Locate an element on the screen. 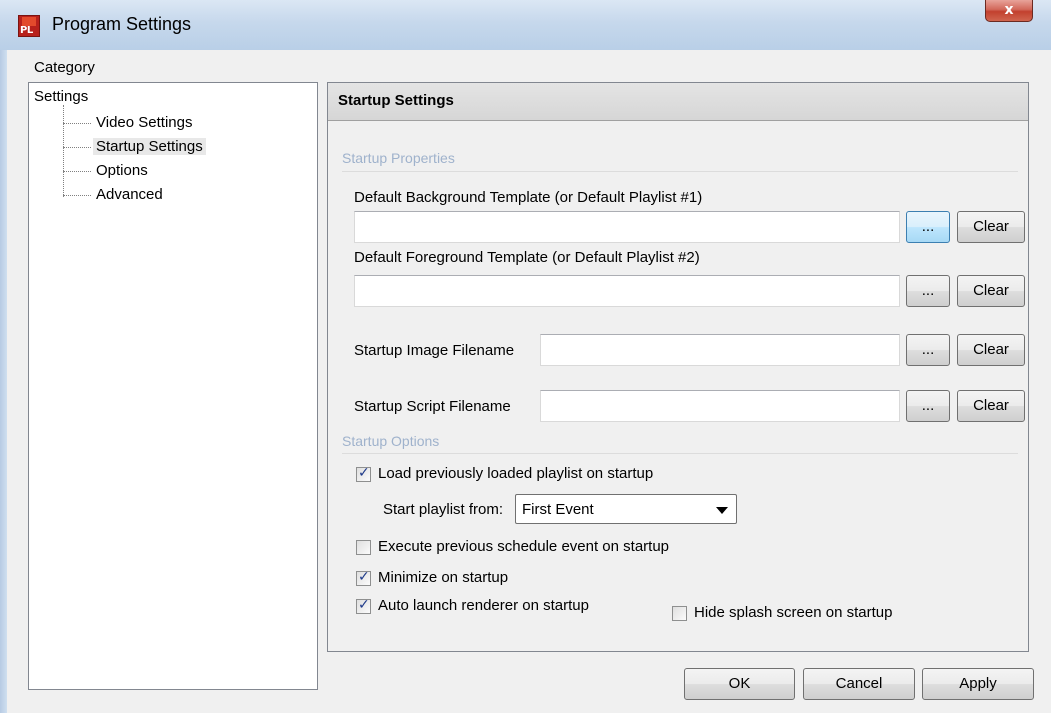  cancel-button: Cancel is located at coordinates (859, 684).